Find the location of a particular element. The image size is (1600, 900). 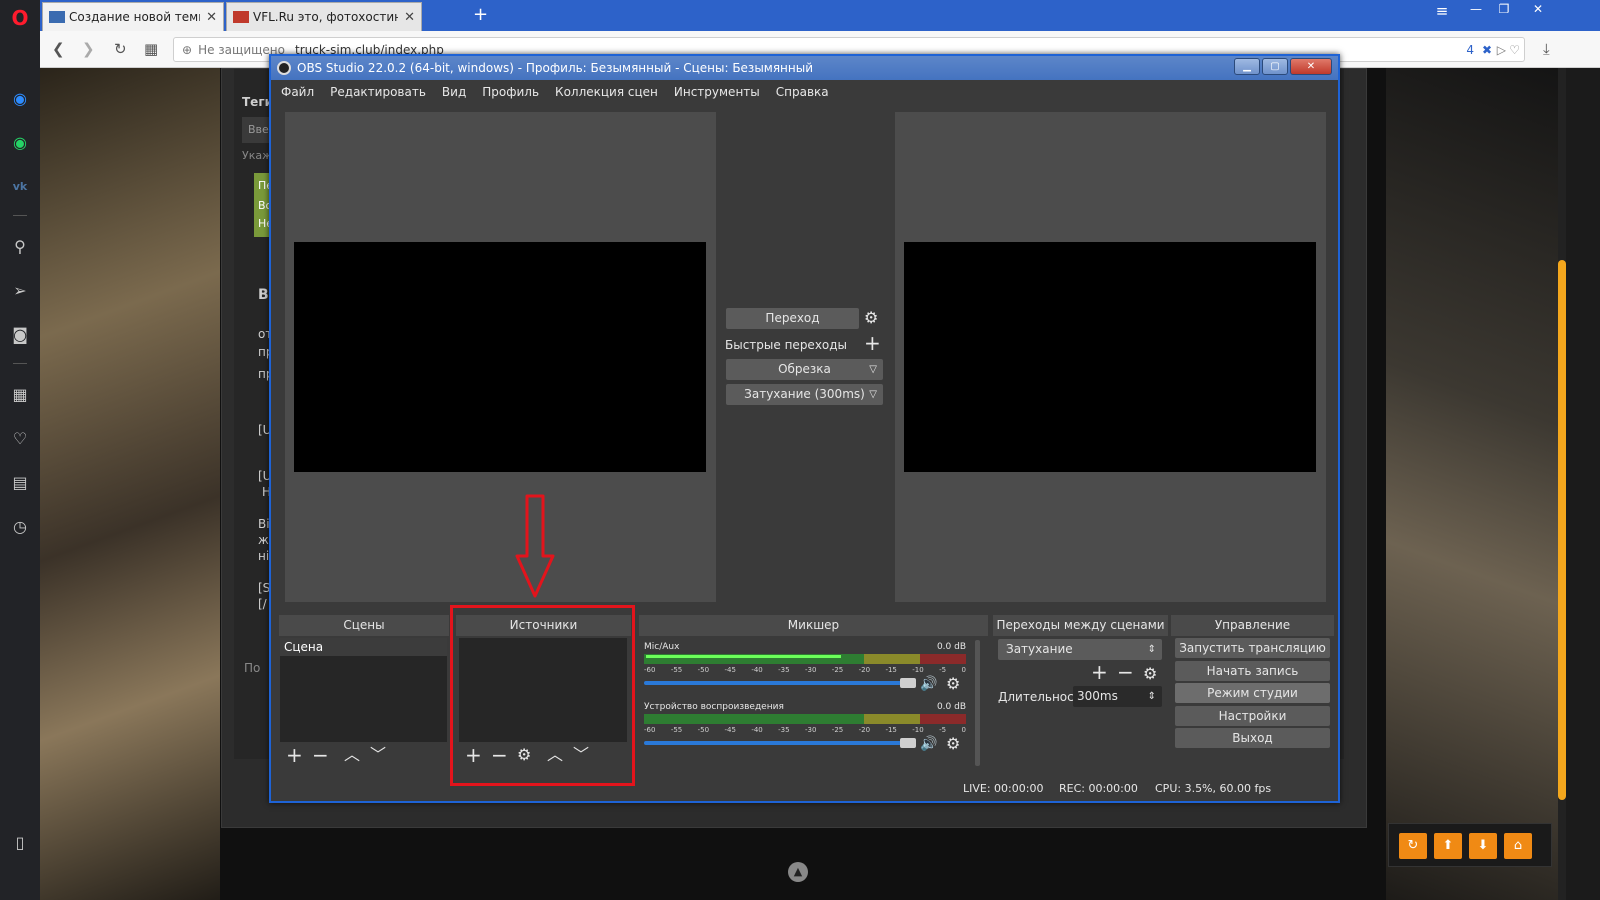

page-scrollbar-thumb is located at coordinates (1562, 530).